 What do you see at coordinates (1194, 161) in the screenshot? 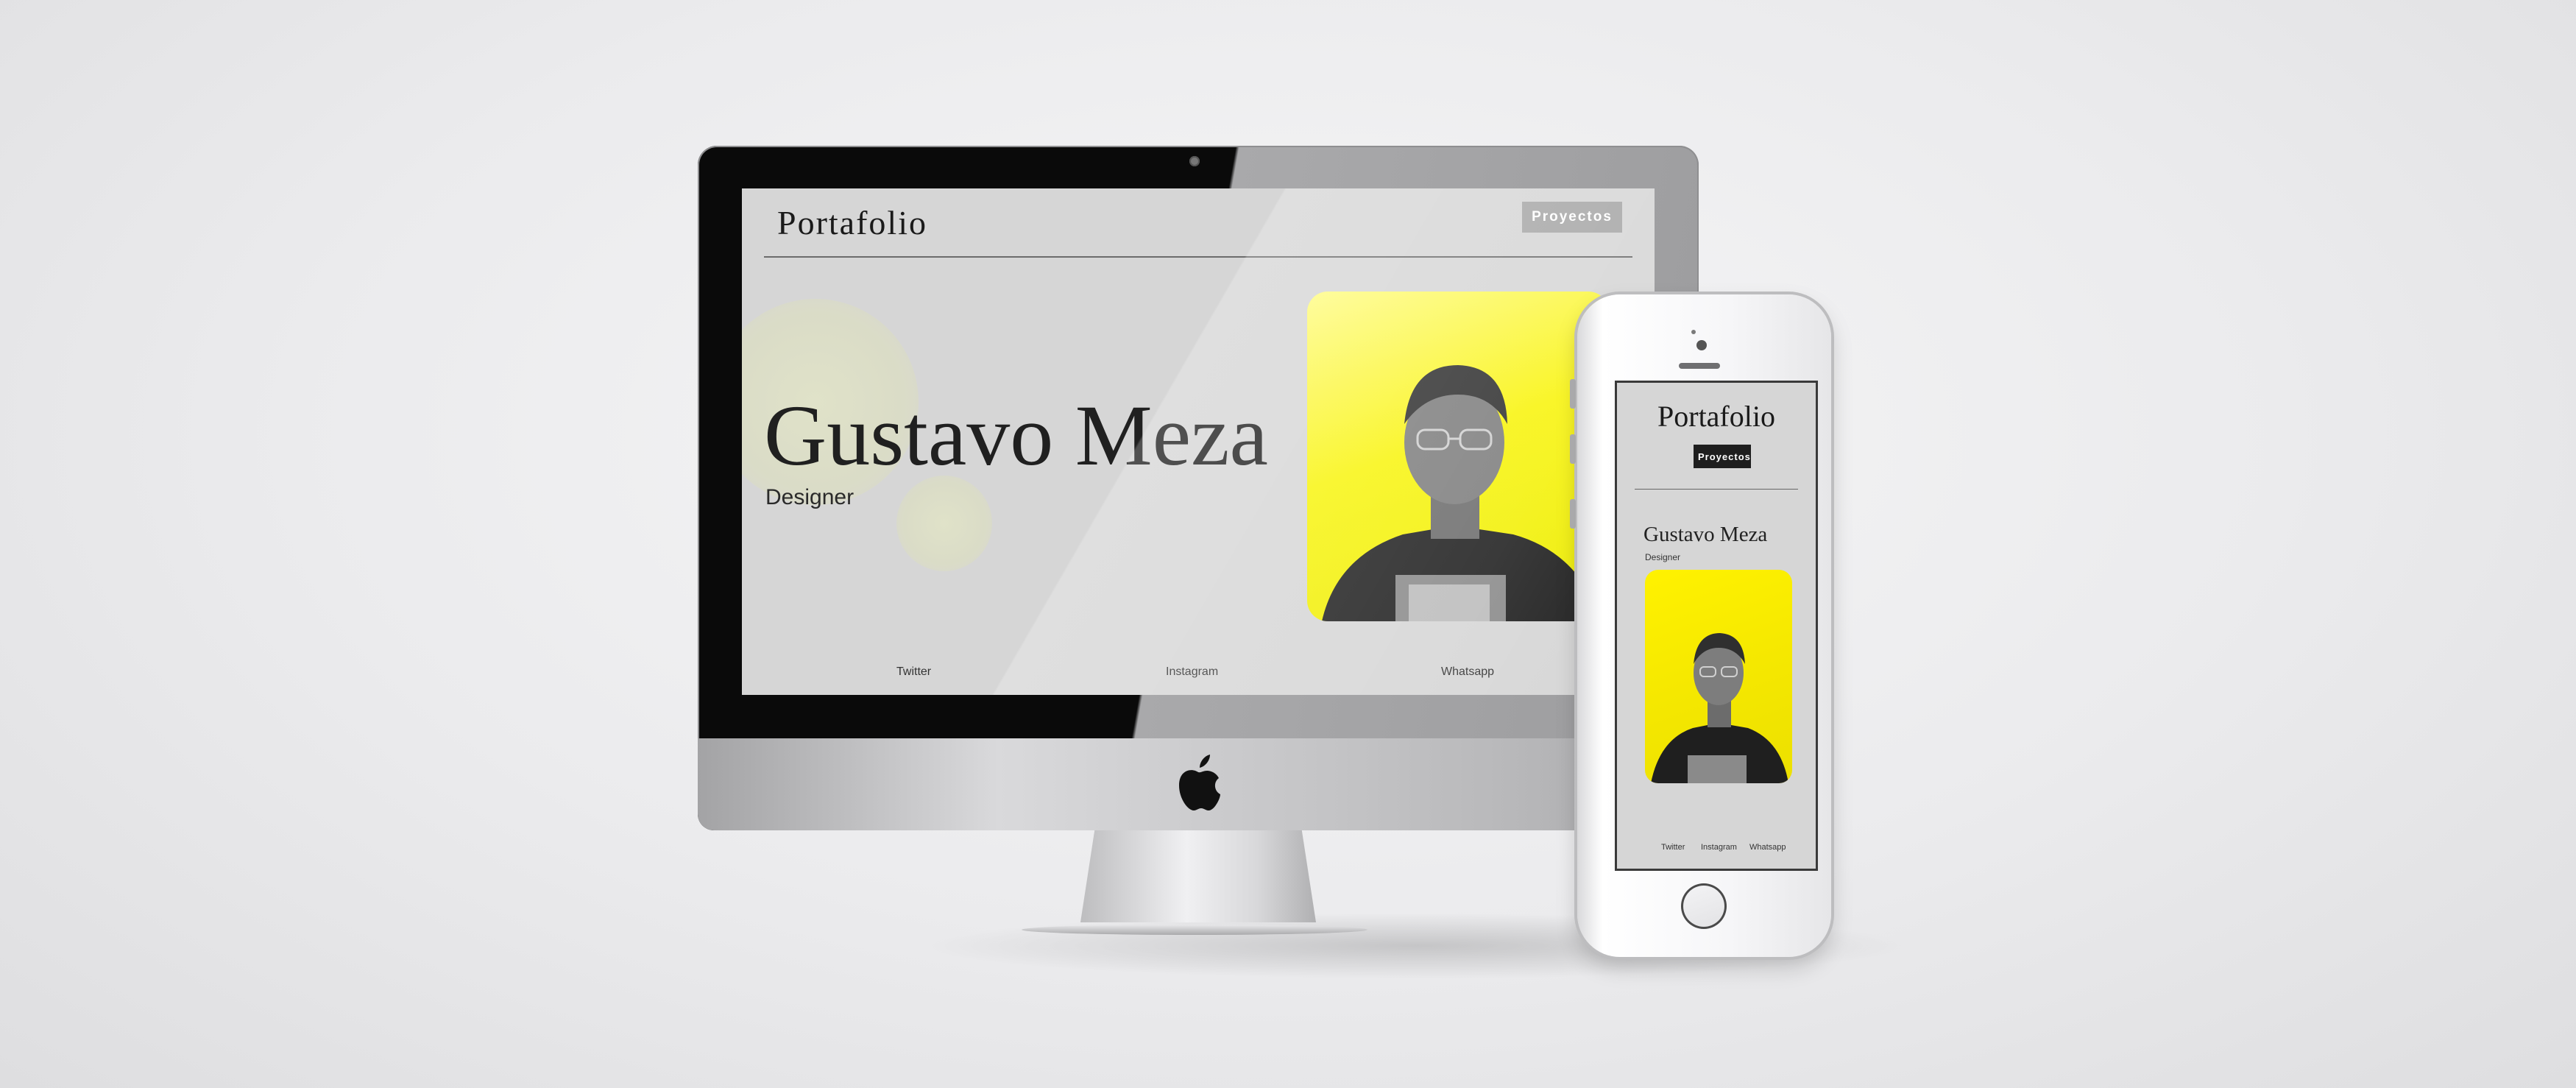
I see `imac-camera` at bounding box center [1194, 161].